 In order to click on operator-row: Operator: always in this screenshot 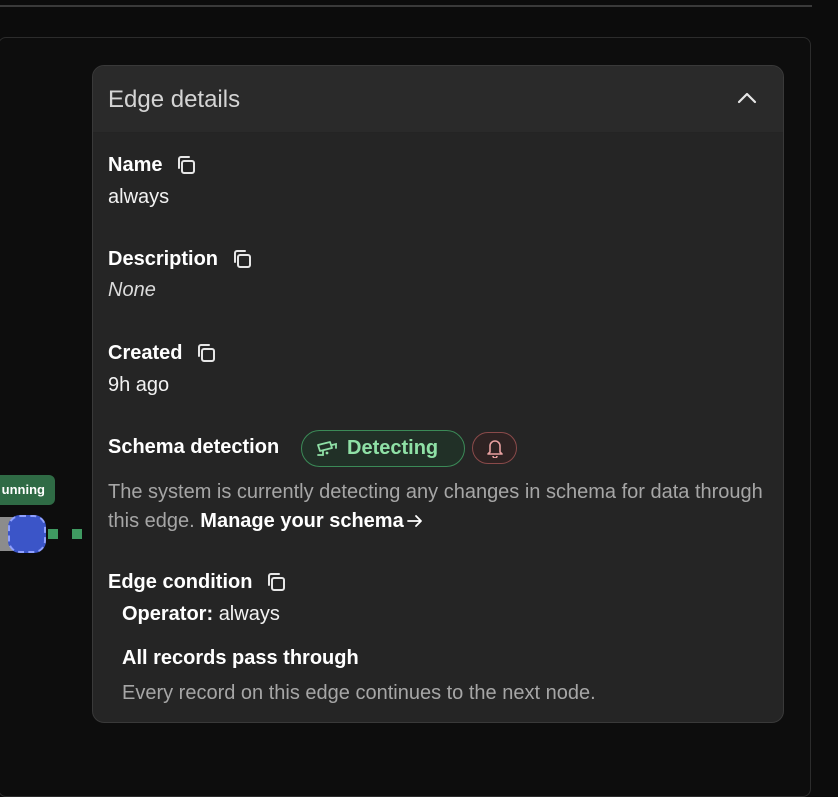, I will do `click(201, 614)`.